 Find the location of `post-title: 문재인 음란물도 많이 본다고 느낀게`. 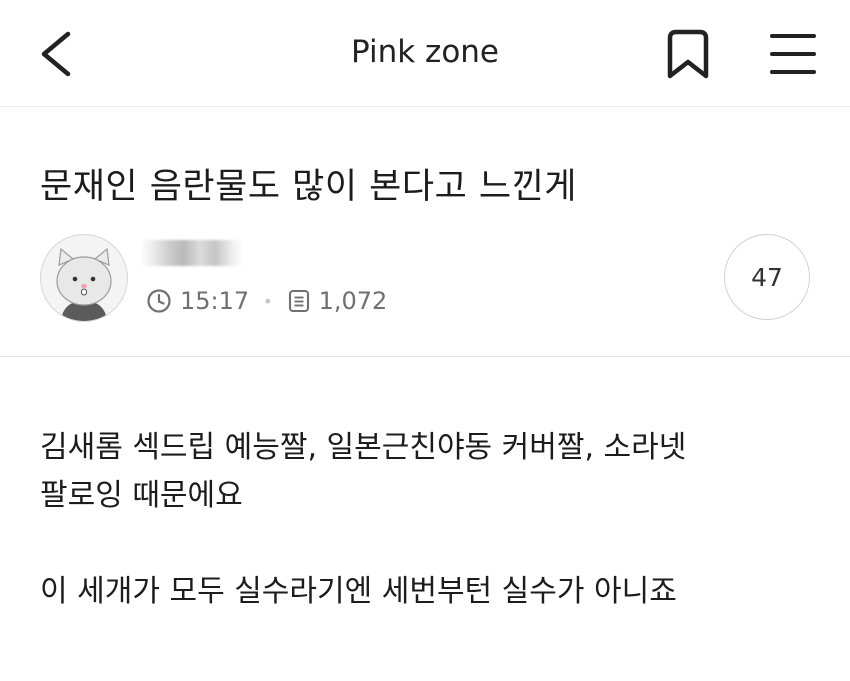

post-title: 문재인 음란물도 많이 본다고 느낀게 is located at coordinates (309, 187).